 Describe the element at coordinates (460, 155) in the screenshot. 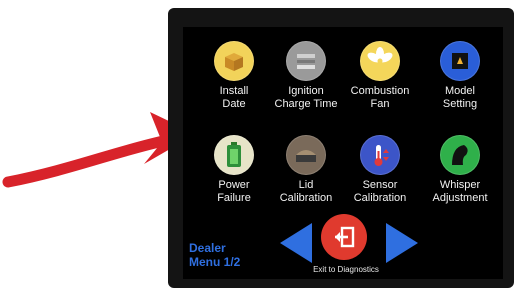

I see `whisper-icon` at that location.